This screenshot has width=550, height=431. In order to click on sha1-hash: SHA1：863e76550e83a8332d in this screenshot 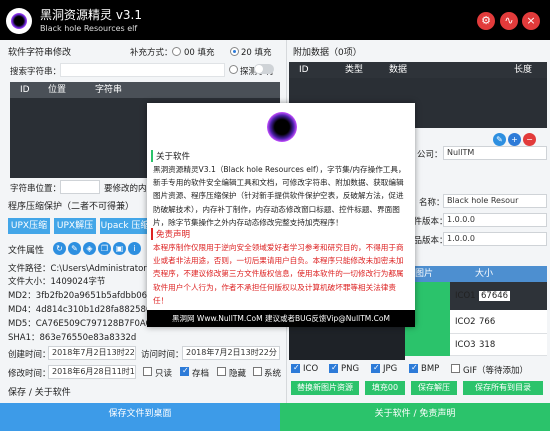, I will do `click(72, 338)`.